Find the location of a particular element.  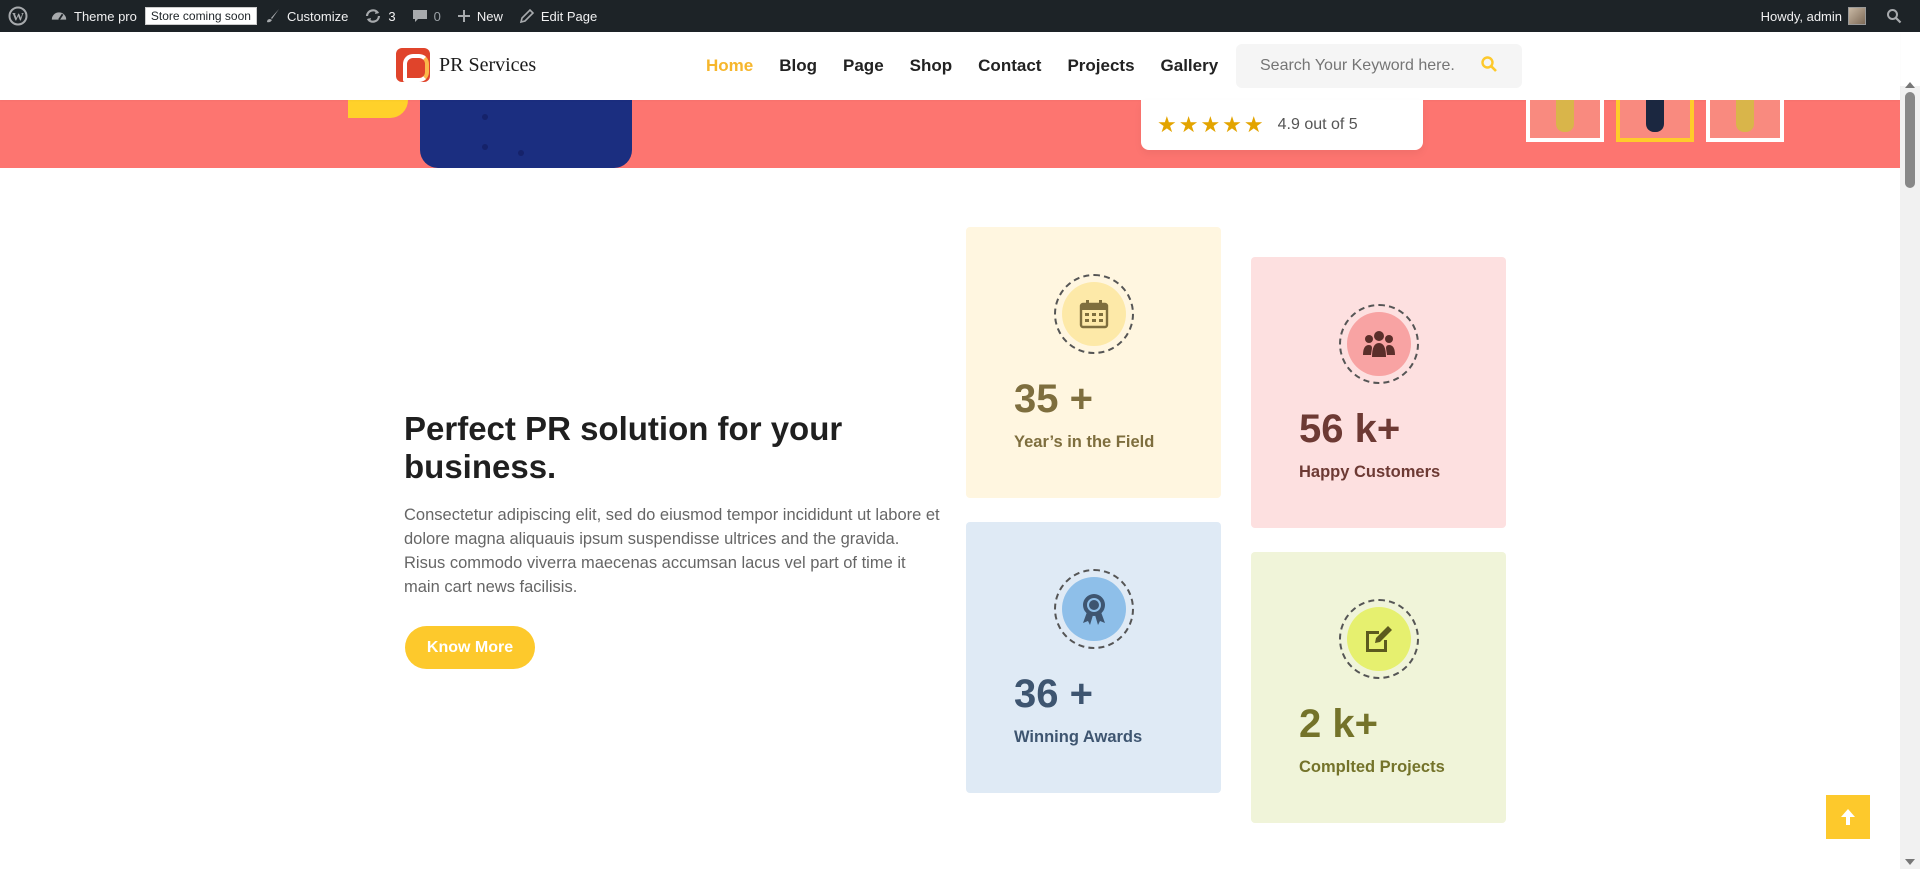

edit-icon is located at coordinates (1379, 639).